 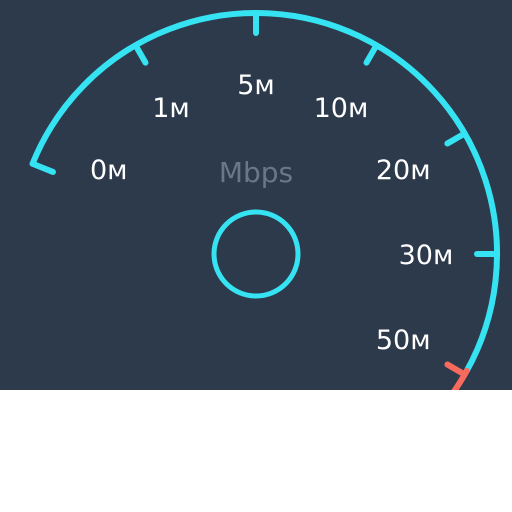 I want to click on gauge-tick-label: 5м, so click(x=256, y=85).